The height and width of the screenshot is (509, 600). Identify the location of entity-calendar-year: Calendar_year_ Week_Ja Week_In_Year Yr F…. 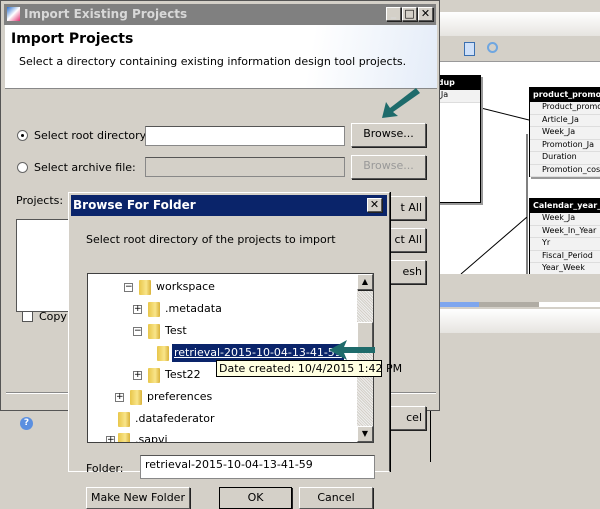
(564, 236).